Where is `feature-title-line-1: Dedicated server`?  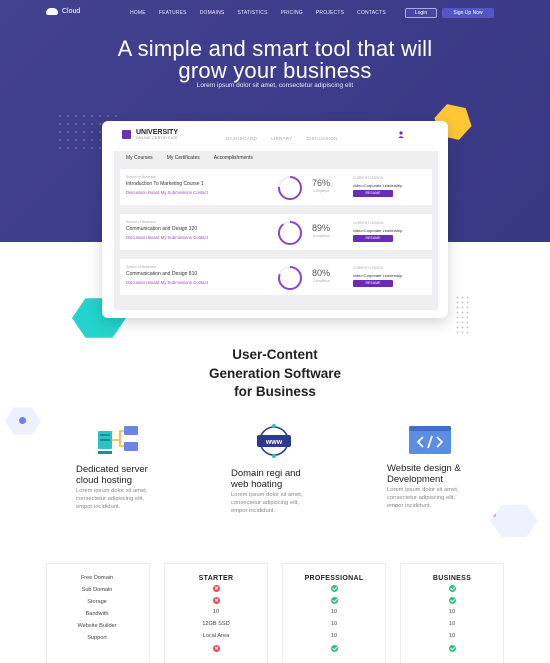 feature-title-line-1: Dedicated server is located at coordinates (112, 469).